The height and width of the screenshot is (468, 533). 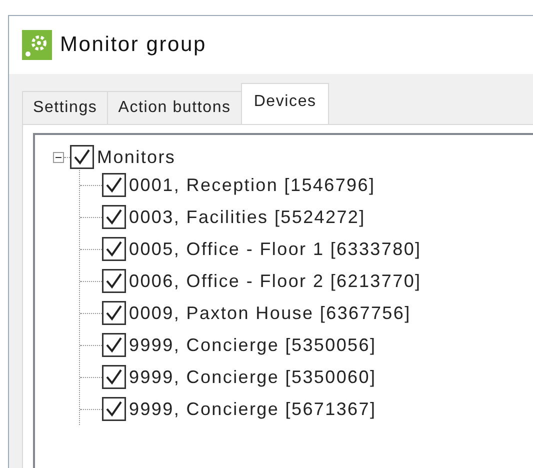 I want to click on tree-item: 0009, Paxton House [6367756], so click(x=270, y=313).